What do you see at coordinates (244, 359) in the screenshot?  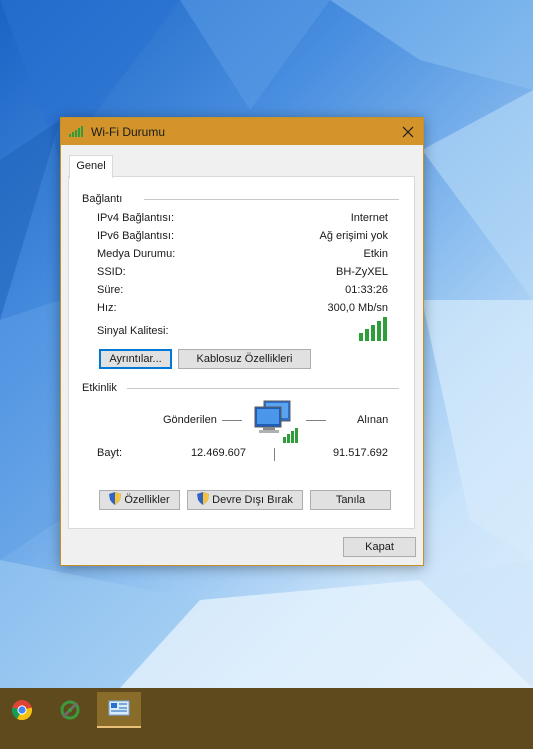 I see `wireless-properties-button: Kablosuz Özellikleri` at bounding box center [244, 359].